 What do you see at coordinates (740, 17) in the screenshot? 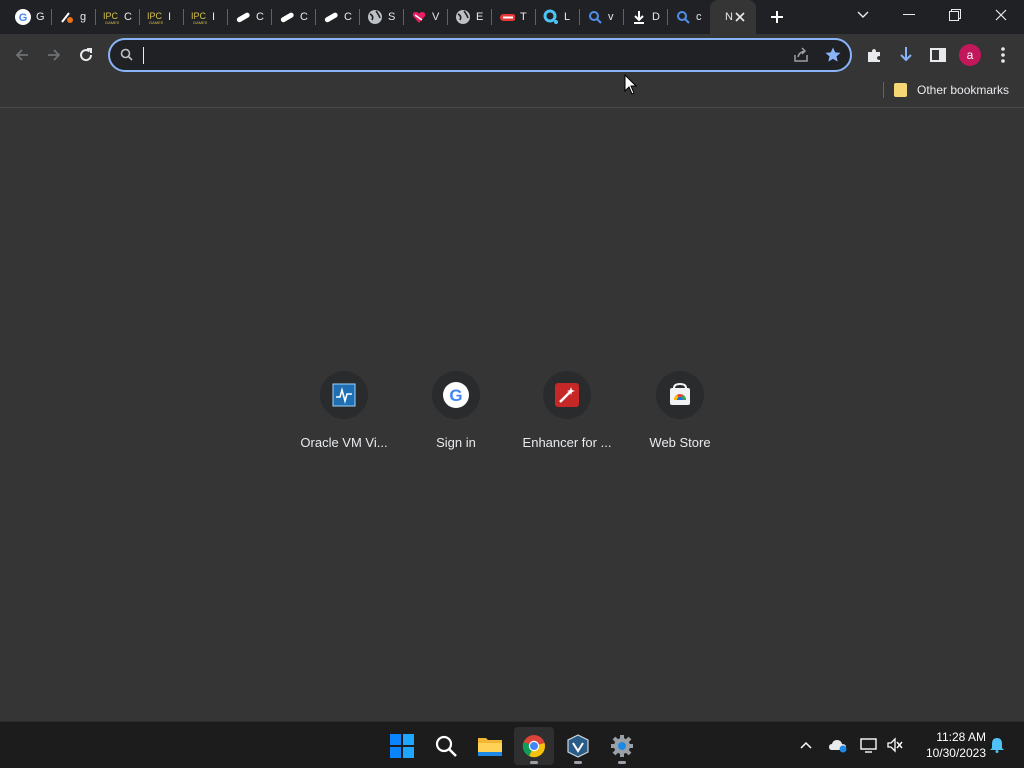
I see `close-tab-icon` at bounding box center [740, 17].